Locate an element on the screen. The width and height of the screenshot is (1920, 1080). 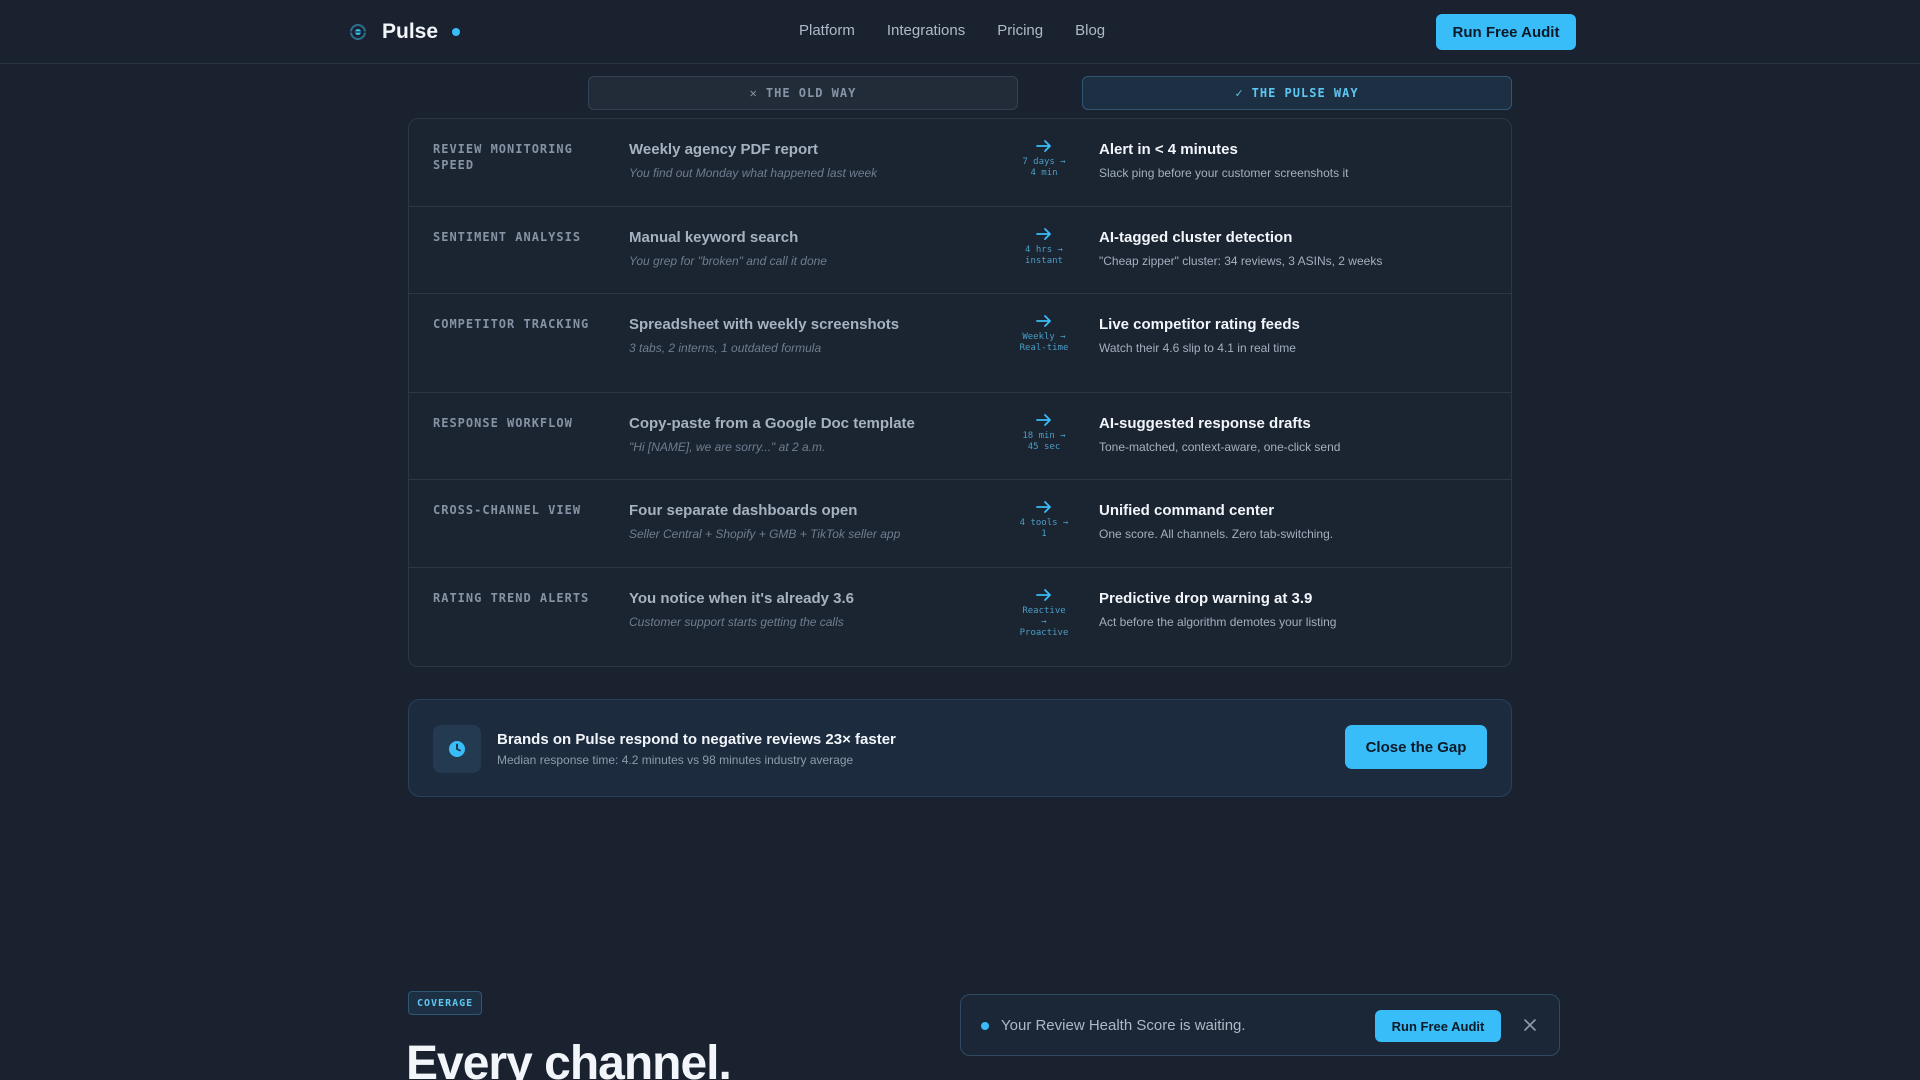
old-way-subtitle: "Hi [NAME], we are sorry..." at 2 a.m. is located at coordinates (727, 447).